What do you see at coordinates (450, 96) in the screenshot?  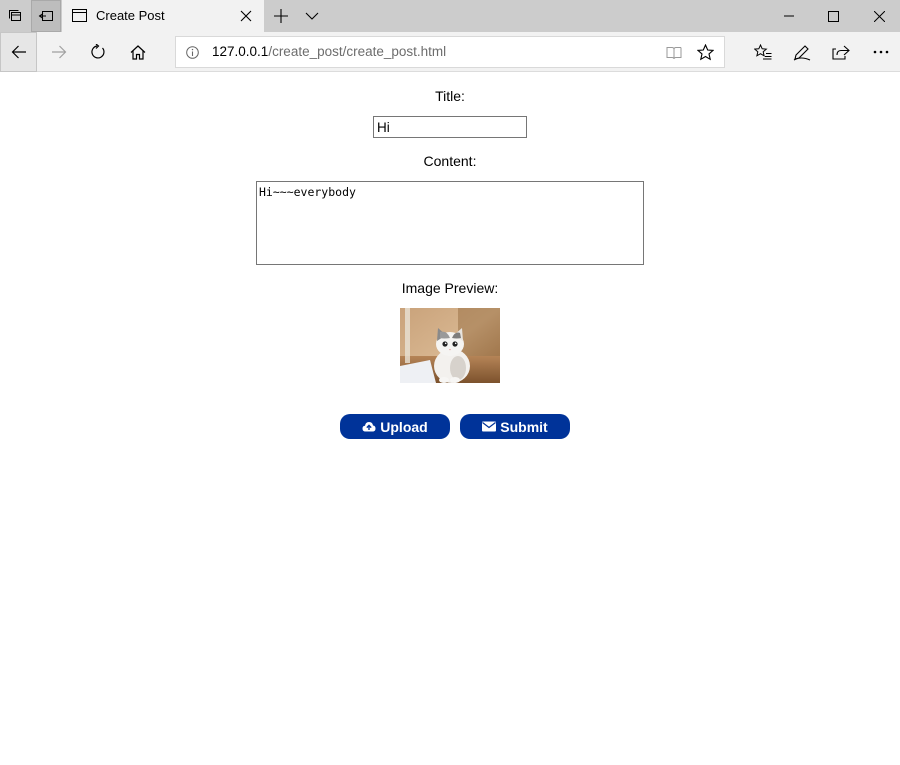 I see `title-label: Title:` at bounding box center [450, 96].